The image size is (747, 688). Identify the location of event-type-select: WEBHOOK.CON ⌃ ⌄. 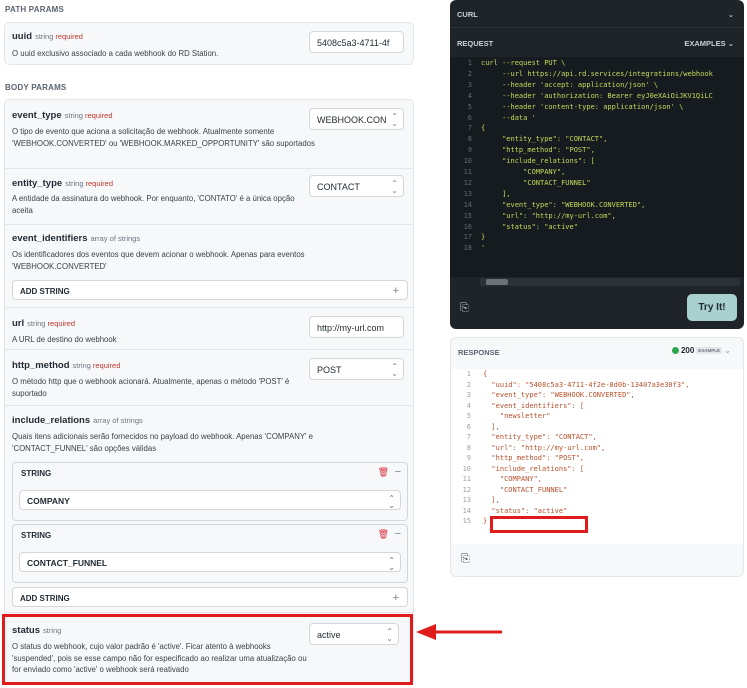
(356, 119).